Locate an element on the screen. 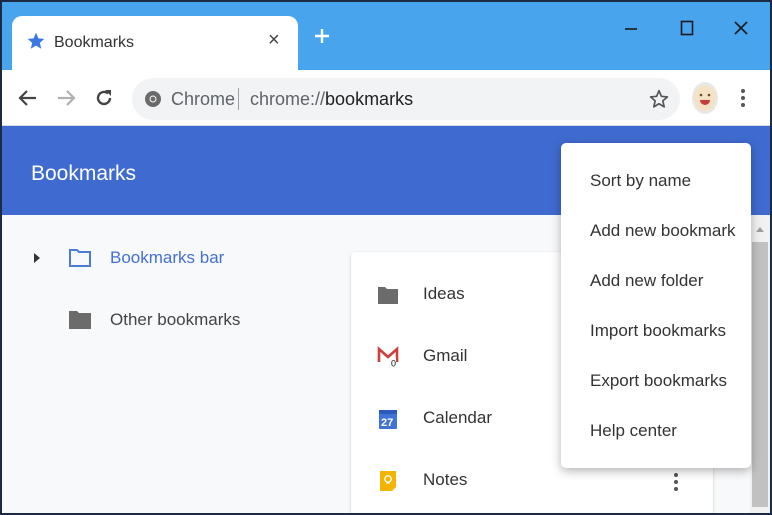 This screenshot has height=515, width=772. menu-item-export-bookmarks: Export bookmarks is located at coordinates (656, 381).